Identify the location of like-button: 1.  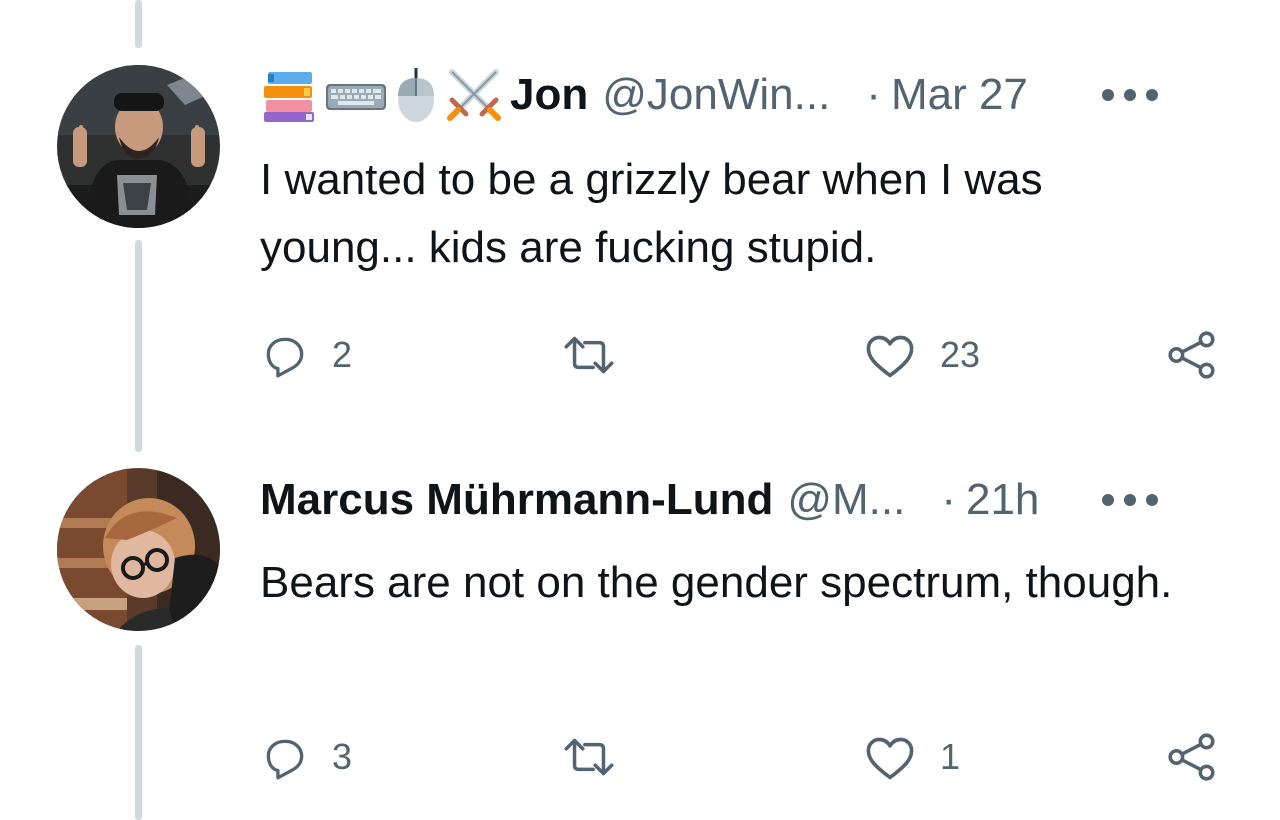
(911, 757).